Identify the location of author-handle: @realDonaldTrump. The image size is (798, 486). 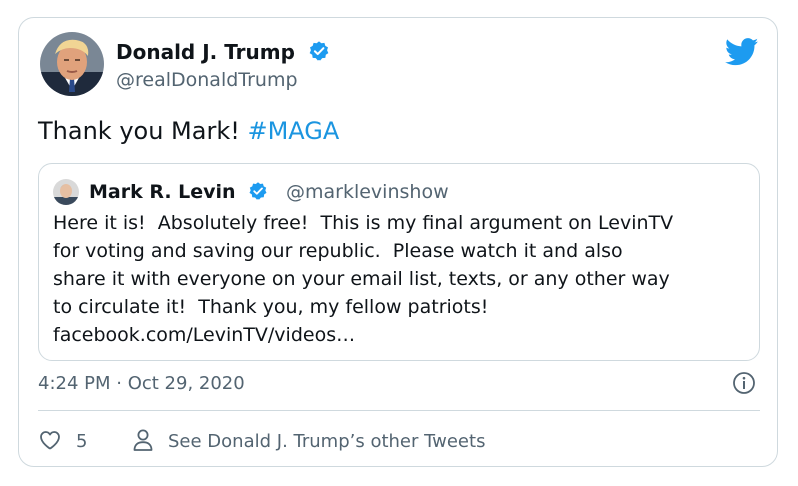
(207, 80).